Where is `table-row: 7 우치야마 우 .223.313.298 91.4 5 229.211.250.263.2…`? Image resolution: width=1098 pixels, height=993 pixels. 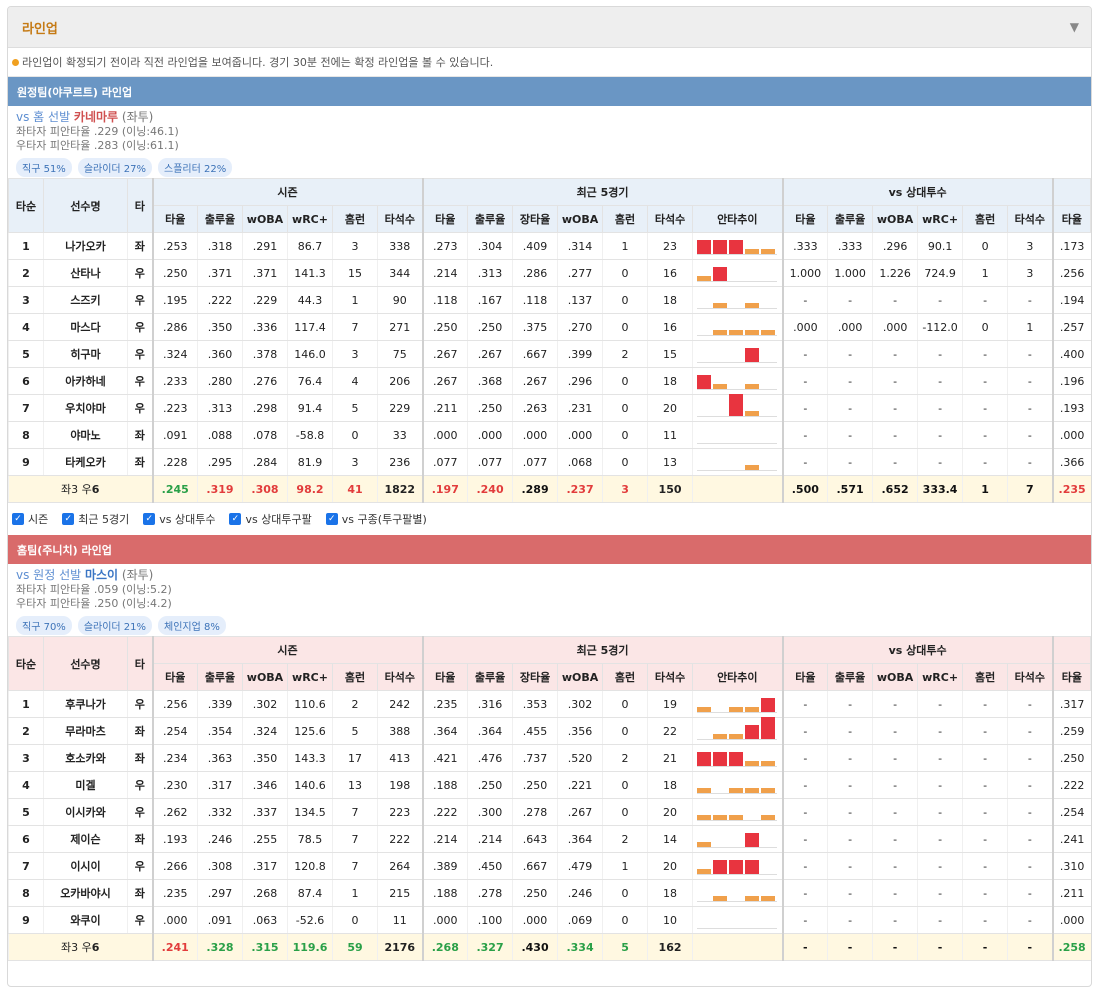
table-row: 7 우치야마 우 .223.313.298 91.4 5 229.211.250.263.2… is located at coordinates (549, 408).